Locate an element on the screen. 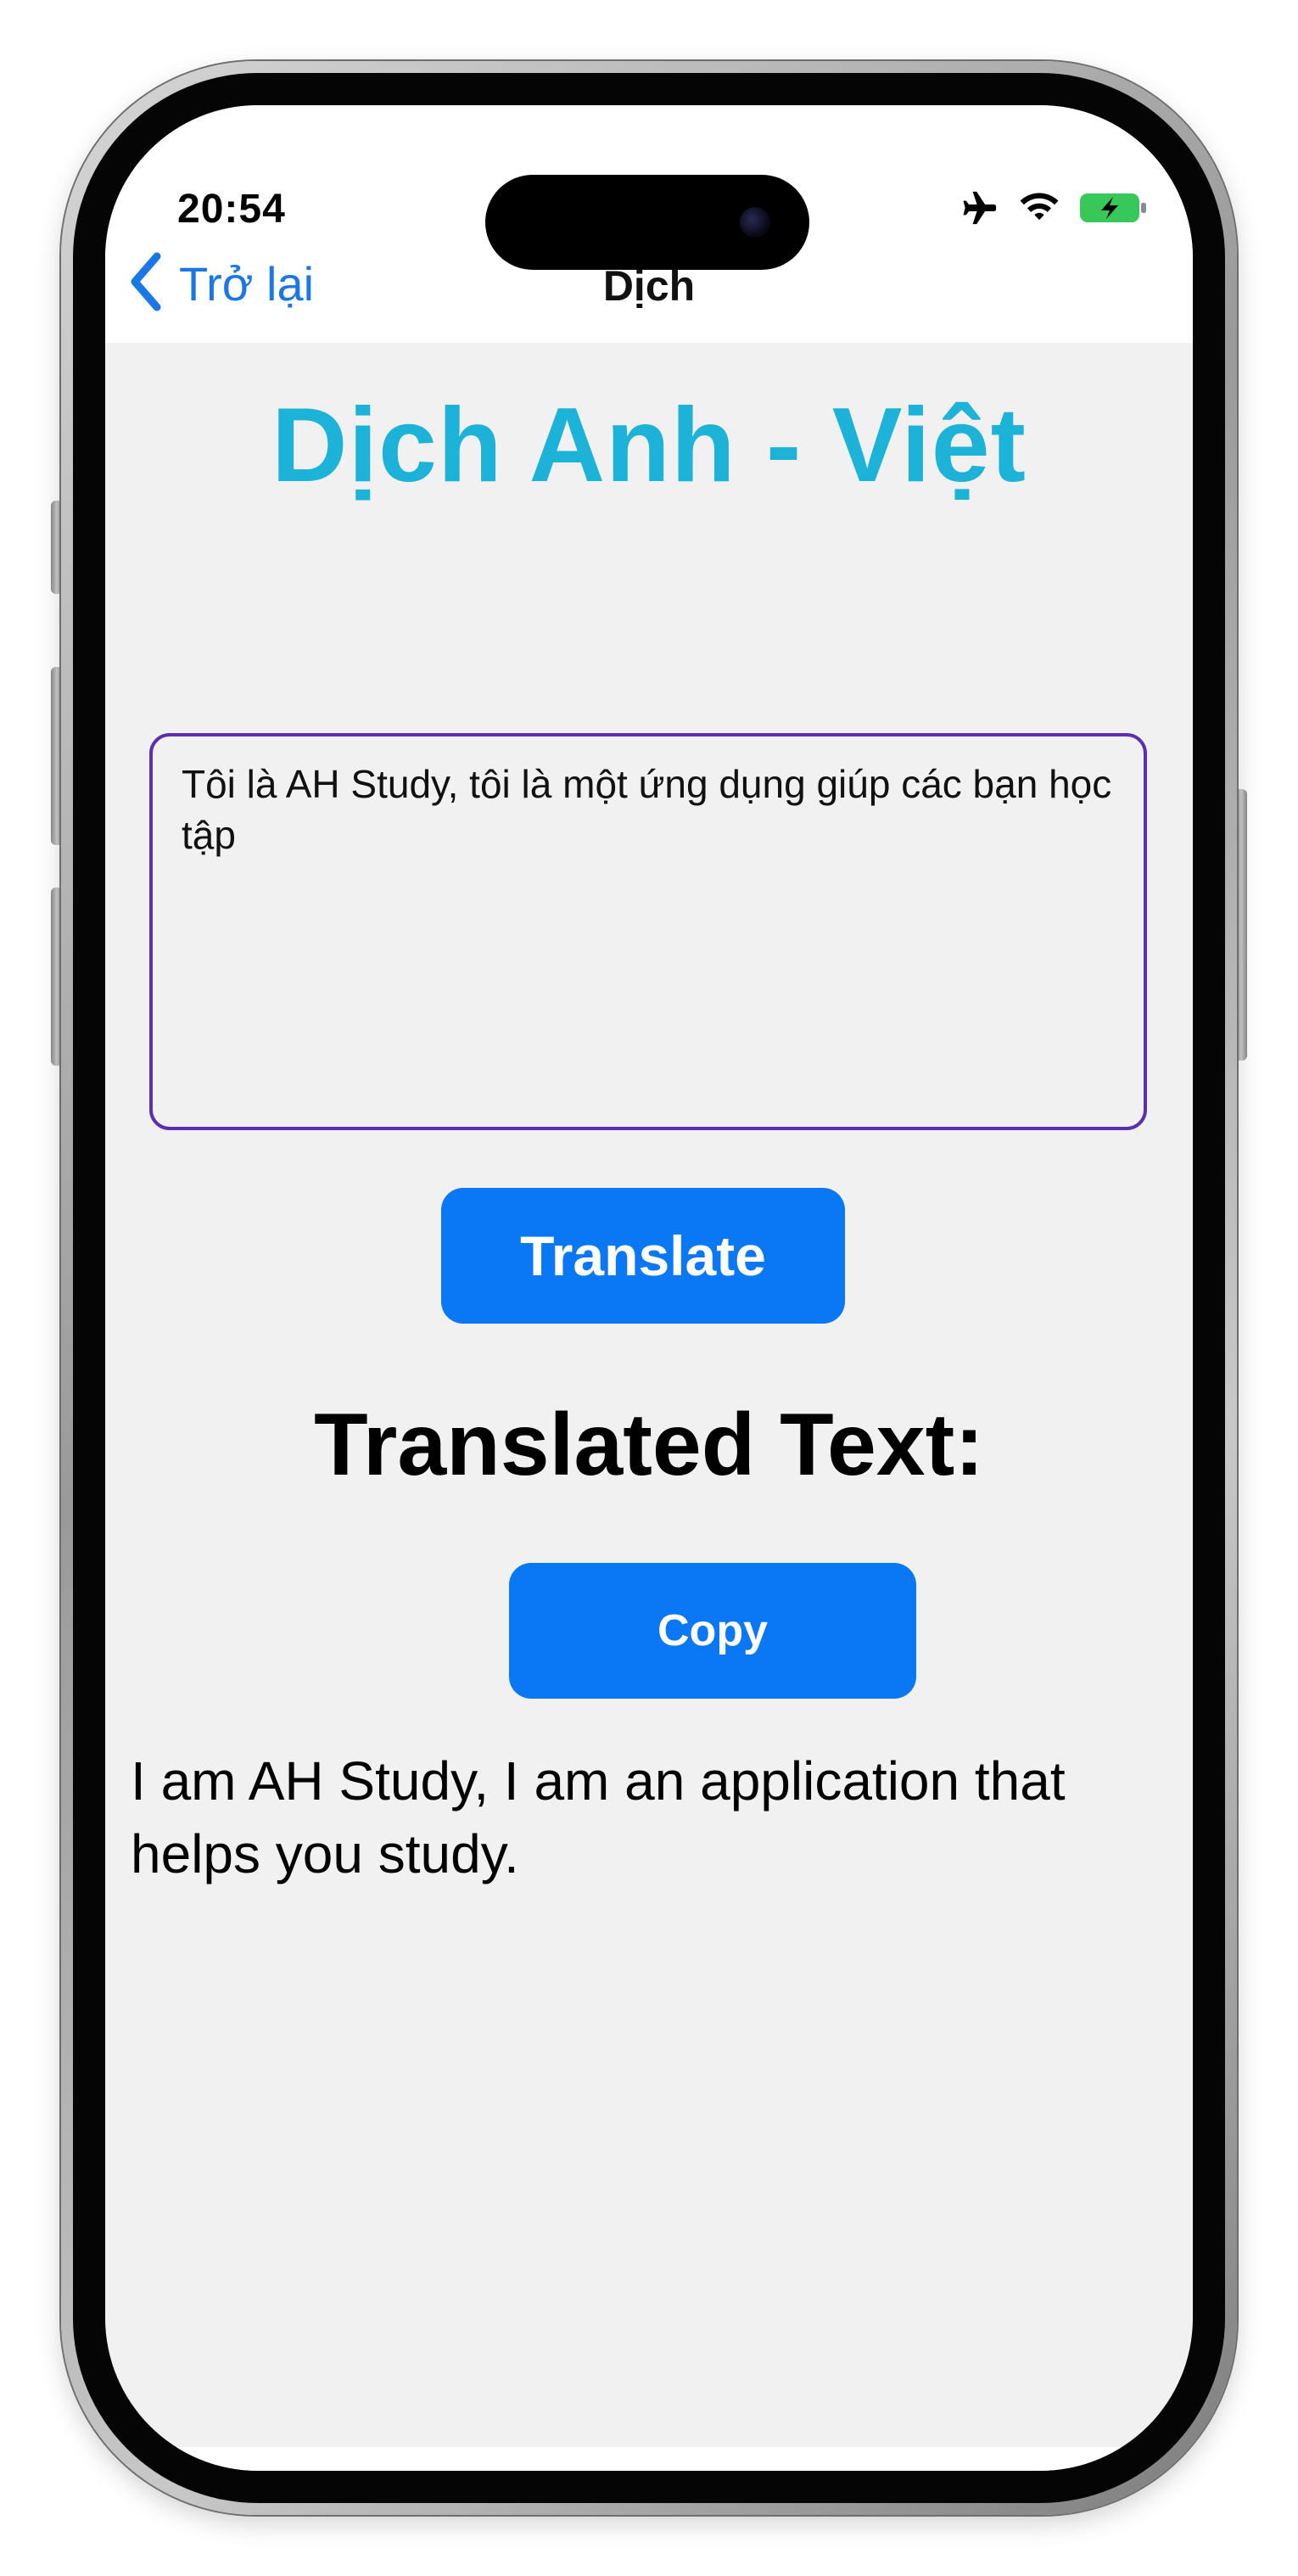 The image size is (1298, 2576). top-bar: 20:54 Trở lại Dịch is located at coordinates (649, 224).